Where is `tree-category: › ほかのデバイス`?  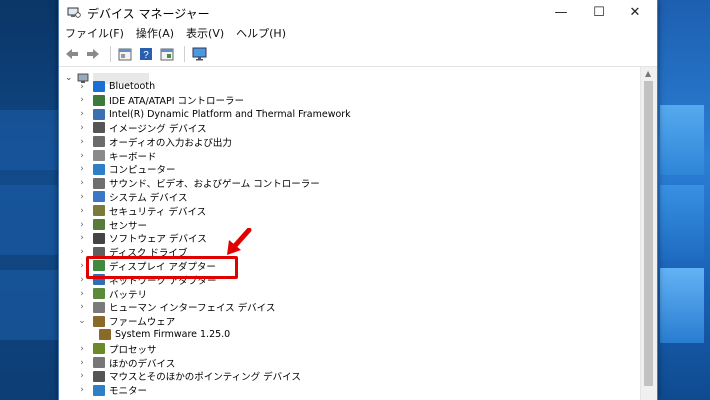
tree-category: › ほかのデバイス is located at coordinates (126, 363).